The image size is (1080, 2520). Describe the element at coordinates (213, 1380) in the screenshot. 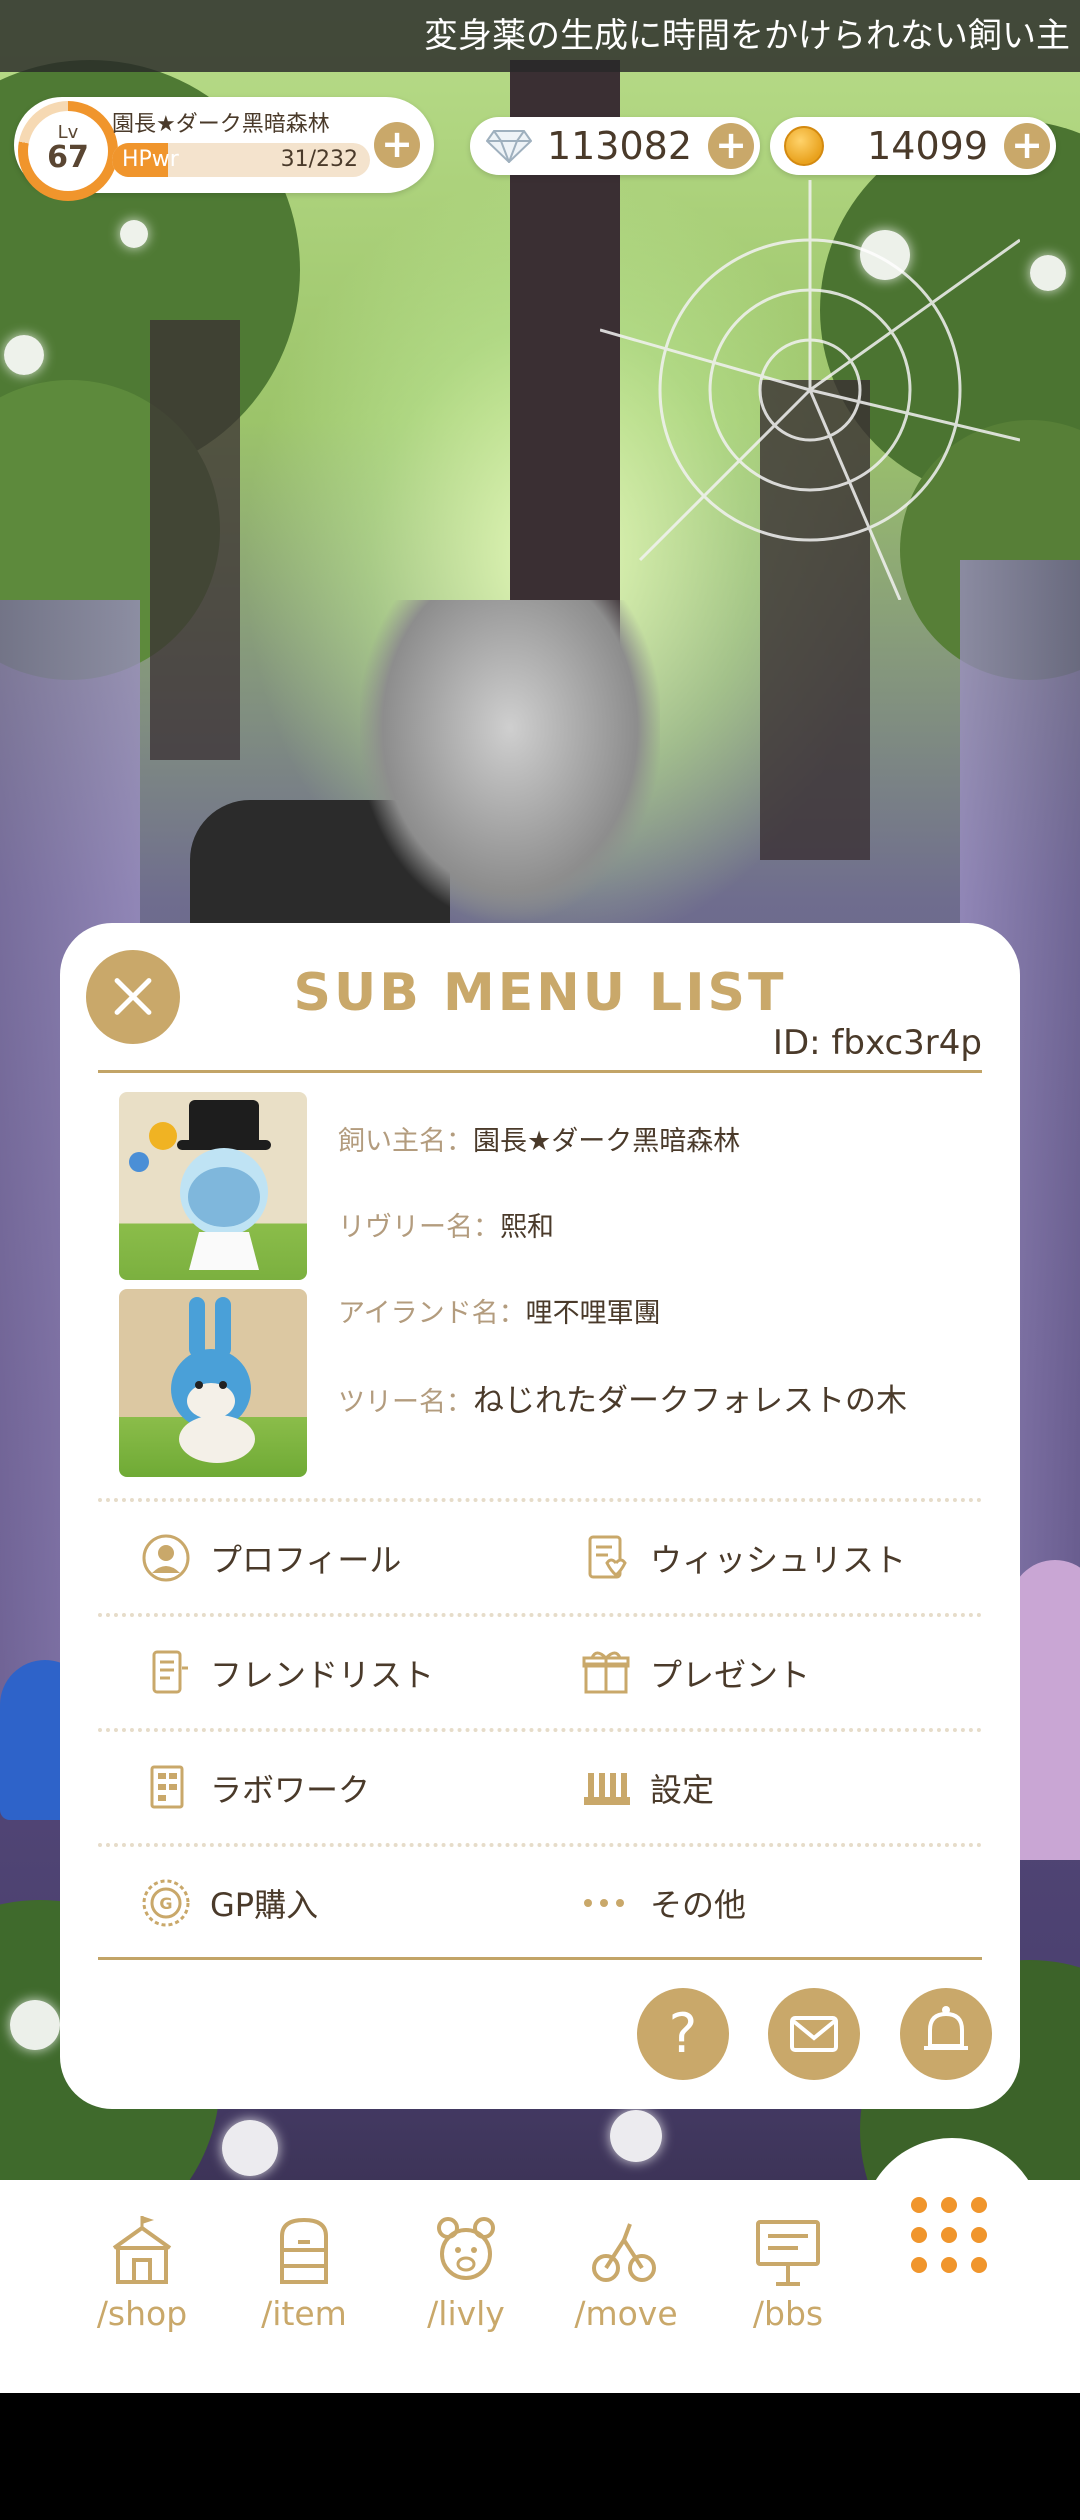

I see `livly-portrait-blue` at that location.